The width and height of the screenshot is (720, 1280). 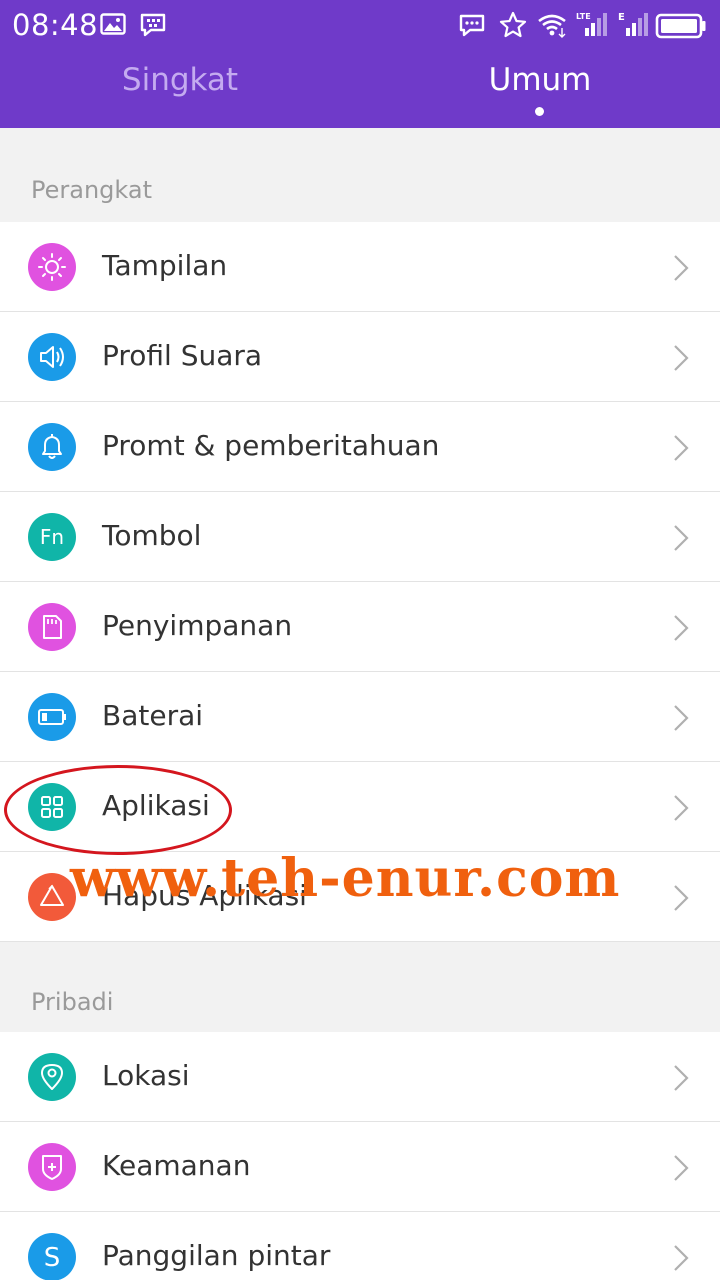 I want to click on settings-item-promt-pemberitahuan: Promt & pemberitahuan, so click(x=360, y=447).